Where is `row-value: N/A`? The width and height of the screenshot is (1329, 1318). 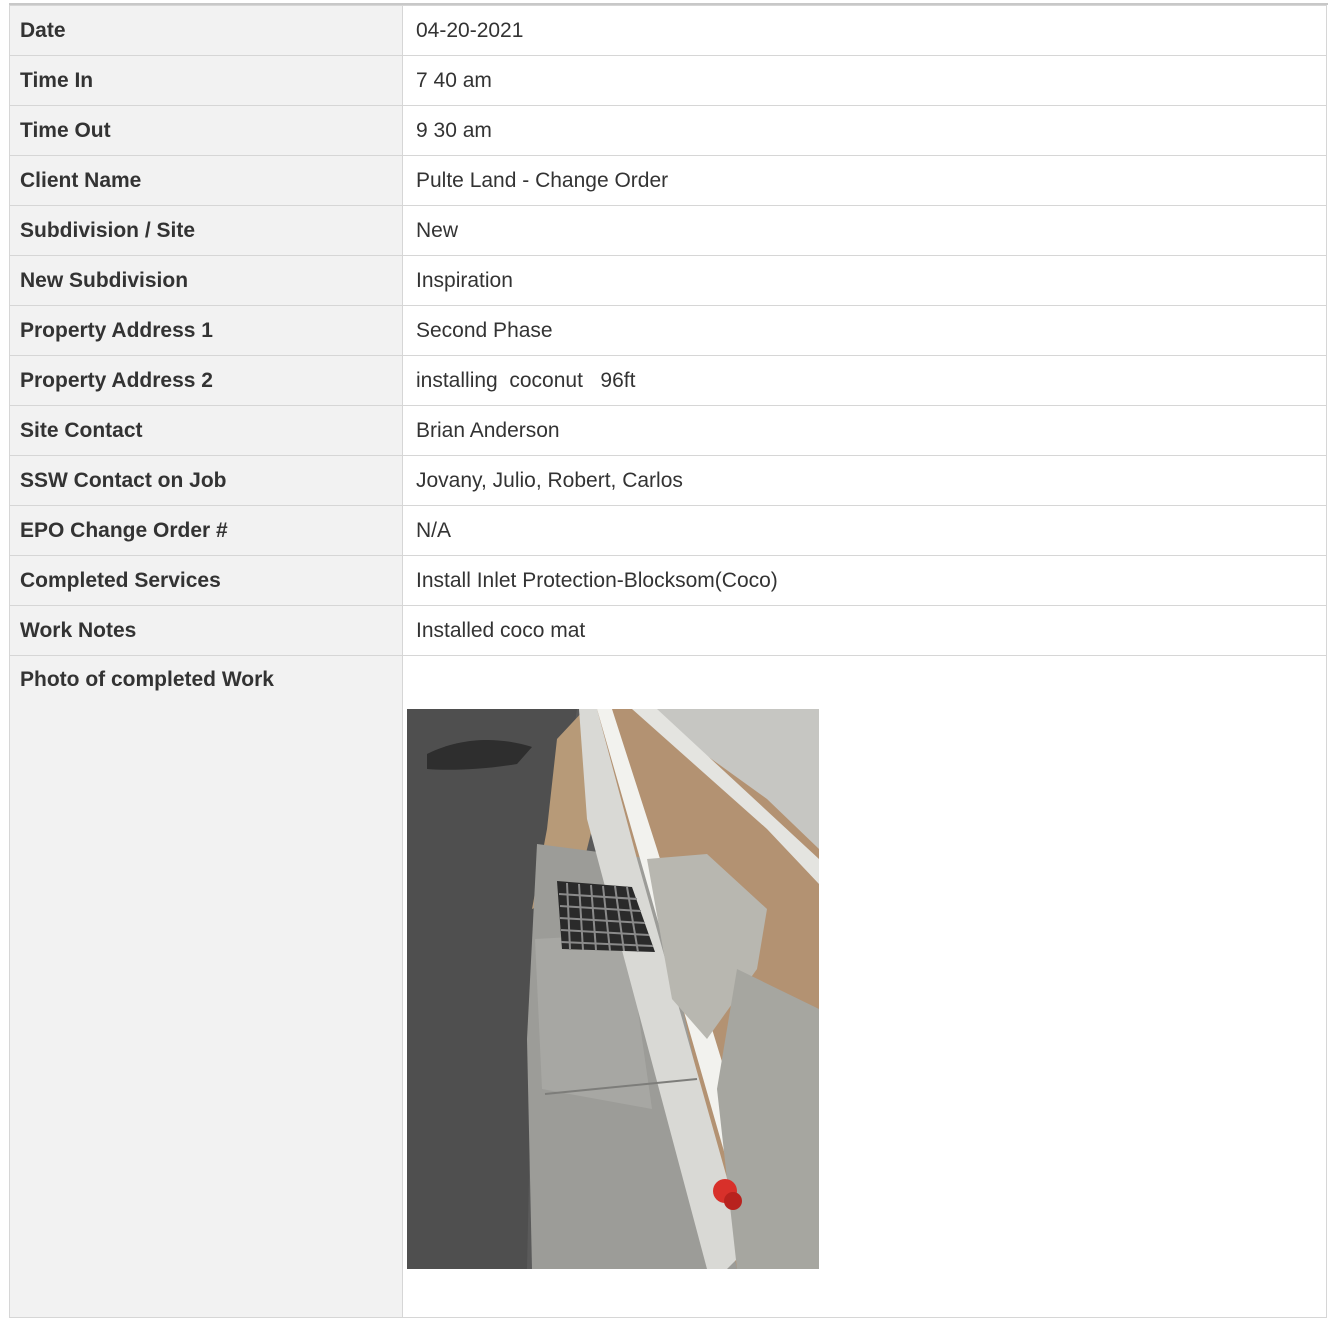
row-value: N/A is located at coordinates (864, 530).